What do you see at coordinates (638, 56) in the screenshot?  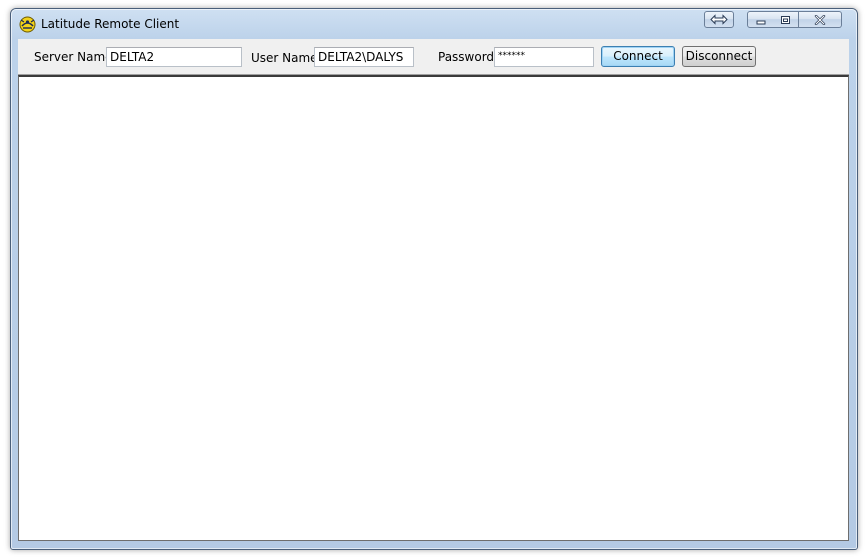 I see `connect-button: Connect` at bounding box center [638, 56].